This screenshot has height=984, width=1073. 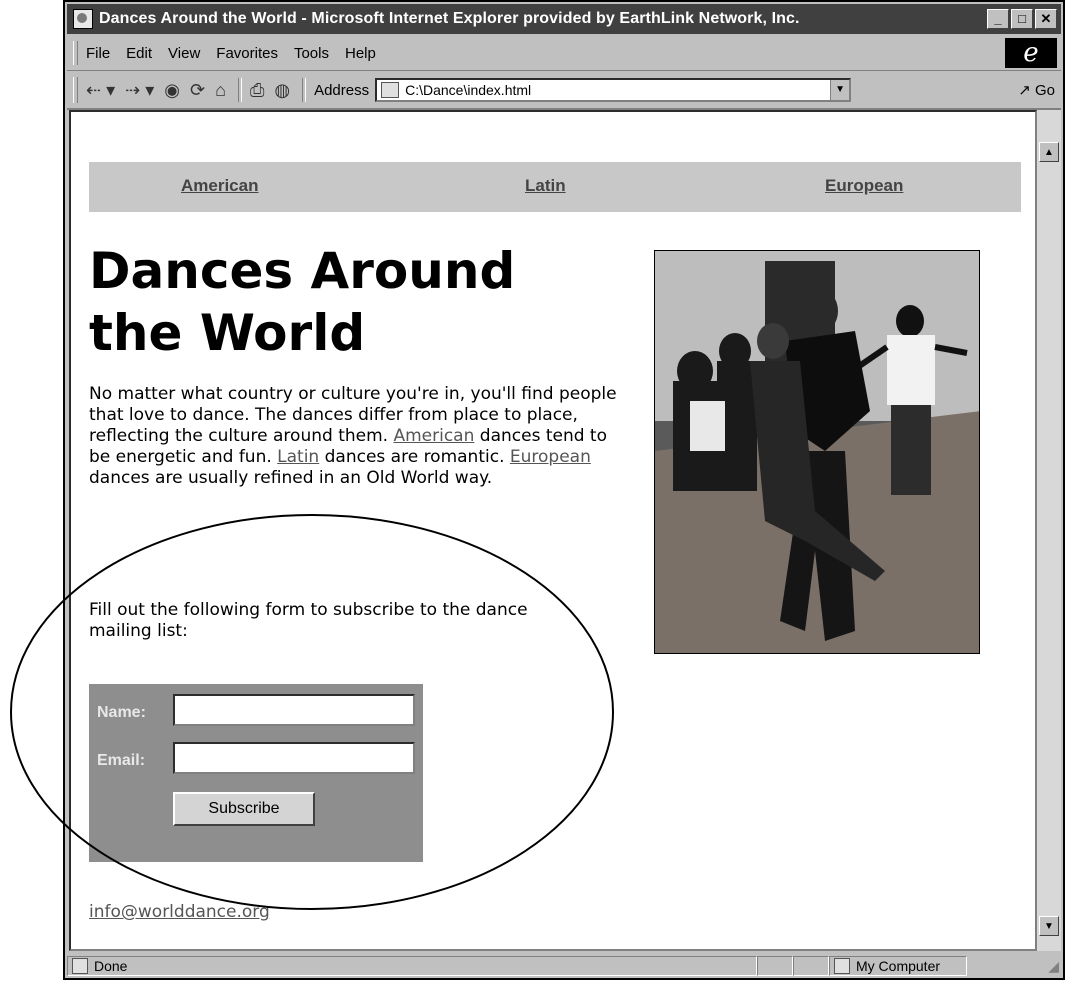 I want to click on menu-edit: Edit, so click(x=139, y=53).